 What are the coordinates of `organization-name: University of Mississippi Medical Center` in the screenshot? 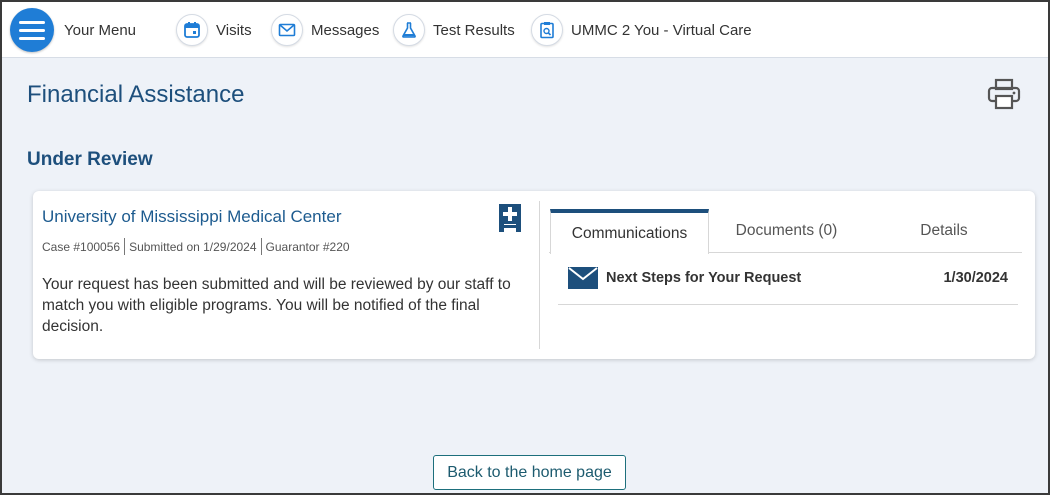 It's located at (192, 216).